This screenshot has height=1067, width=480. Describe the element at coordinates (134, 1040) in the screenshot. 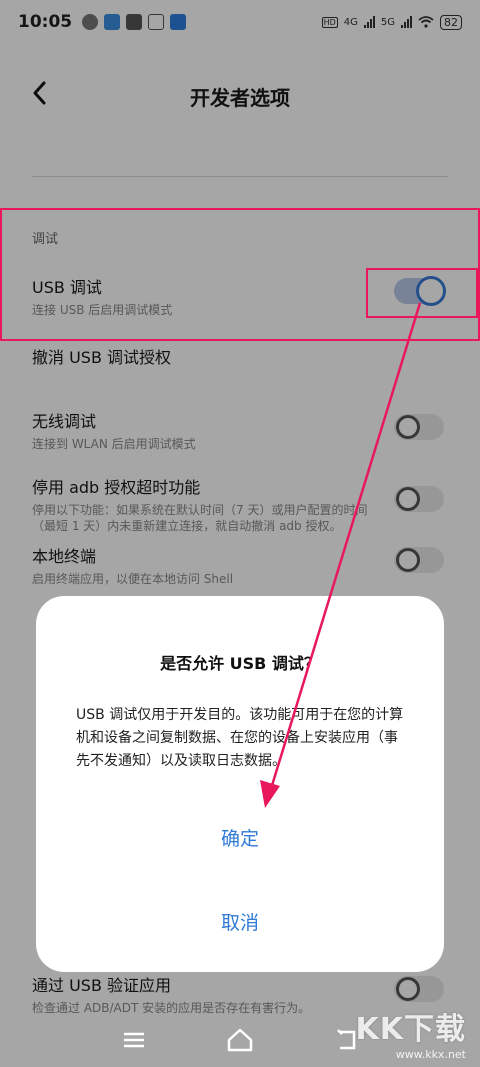

I see `menu-icon` at that location.